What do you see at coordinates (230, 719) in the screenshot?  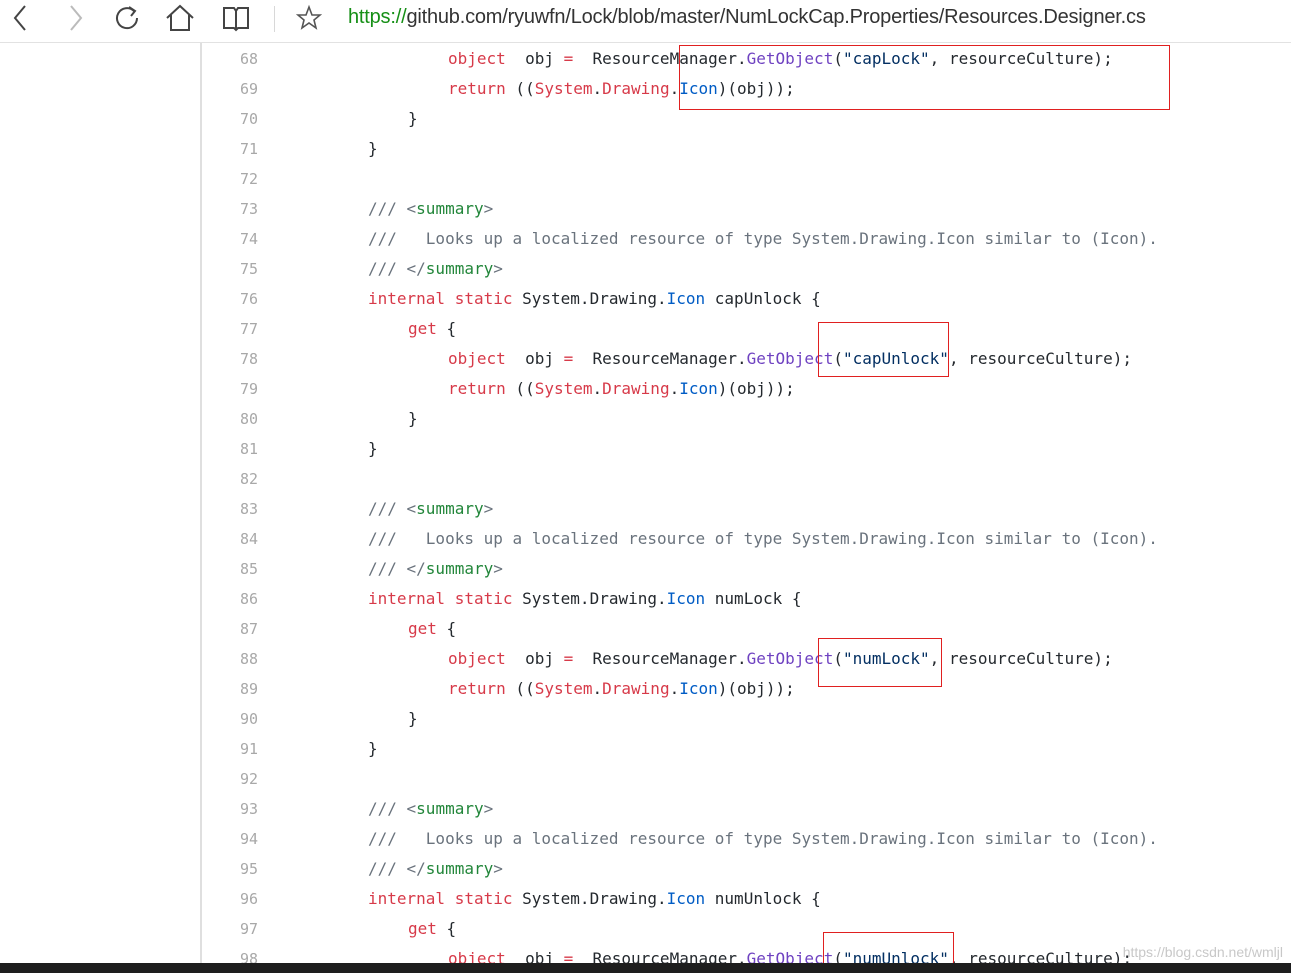 I see `line-number: 90` at bounding box center [230, 719].